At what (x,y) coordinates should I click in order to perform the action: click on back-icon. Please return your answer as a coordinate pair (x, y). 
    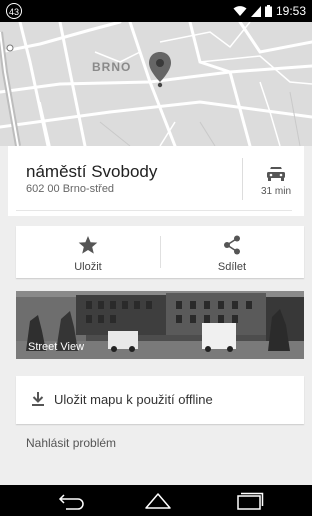
    Looking at the image, I should click on (71, 502).